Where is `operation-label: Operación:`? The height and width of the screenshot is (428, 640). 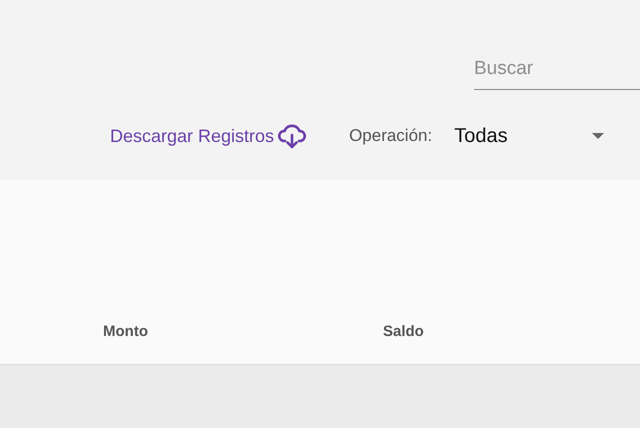
operation-label: Operación: is located at coordinates (390, 136).